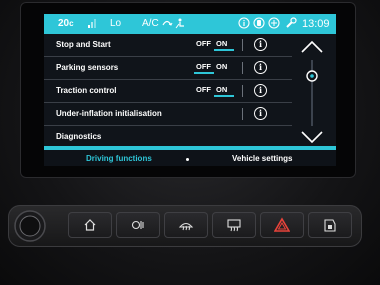 Image resolution: width=380 pixels, height=285 pixels. What do you see at coordinates (168, 91) in the screenshot?
I see `settings-row-traction-control: Traction control OFF ON i` at bounding box center [168, 91].